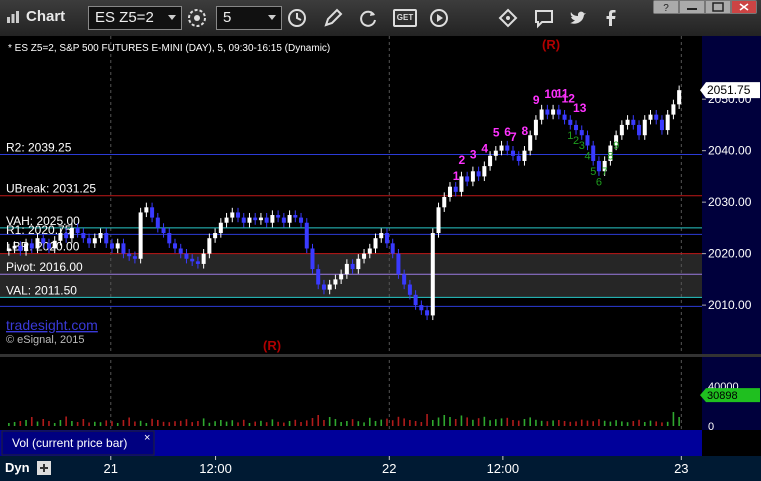 This screenshot has height=481, width=761. What do you see at coordinates (578, 18) in the screenshot?
I see `twitter-icon` at bounding box center [578, 18].